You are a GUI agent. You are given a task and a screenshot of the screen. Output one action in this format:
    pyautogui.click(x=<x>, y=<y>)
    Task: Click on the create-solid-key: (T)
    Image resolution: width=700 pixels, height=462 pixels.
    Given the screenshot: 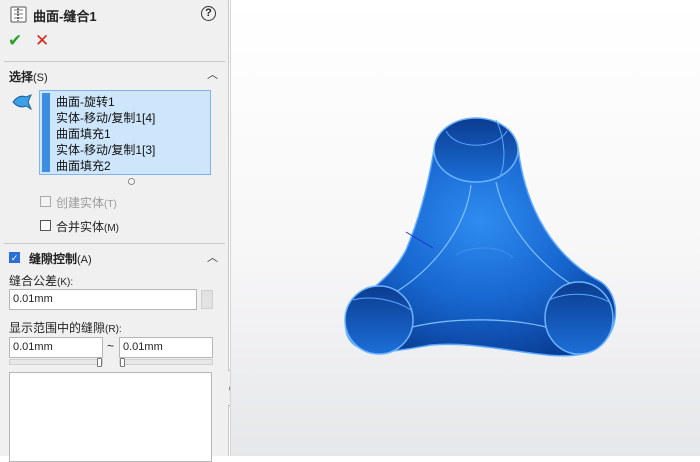 What is the action you would take?
    pyautogui.click(x=110, y=204)
    